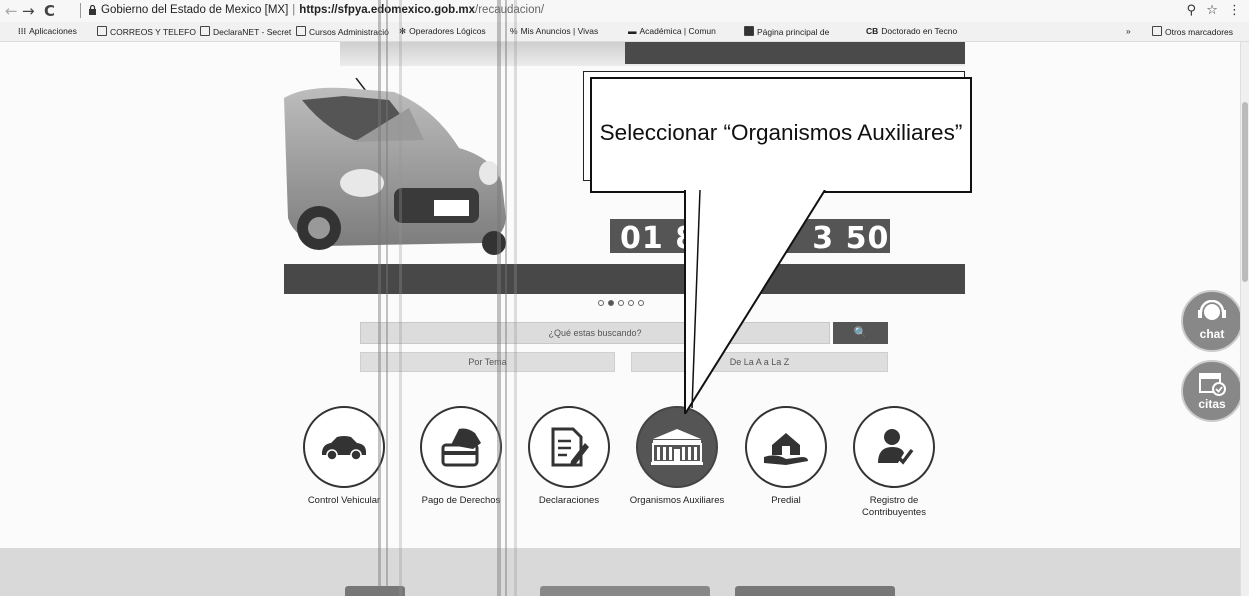 Image resolution: width=1249 pixels, height=596 pixels. I want to click on government-building-icon, so click(677, 447).